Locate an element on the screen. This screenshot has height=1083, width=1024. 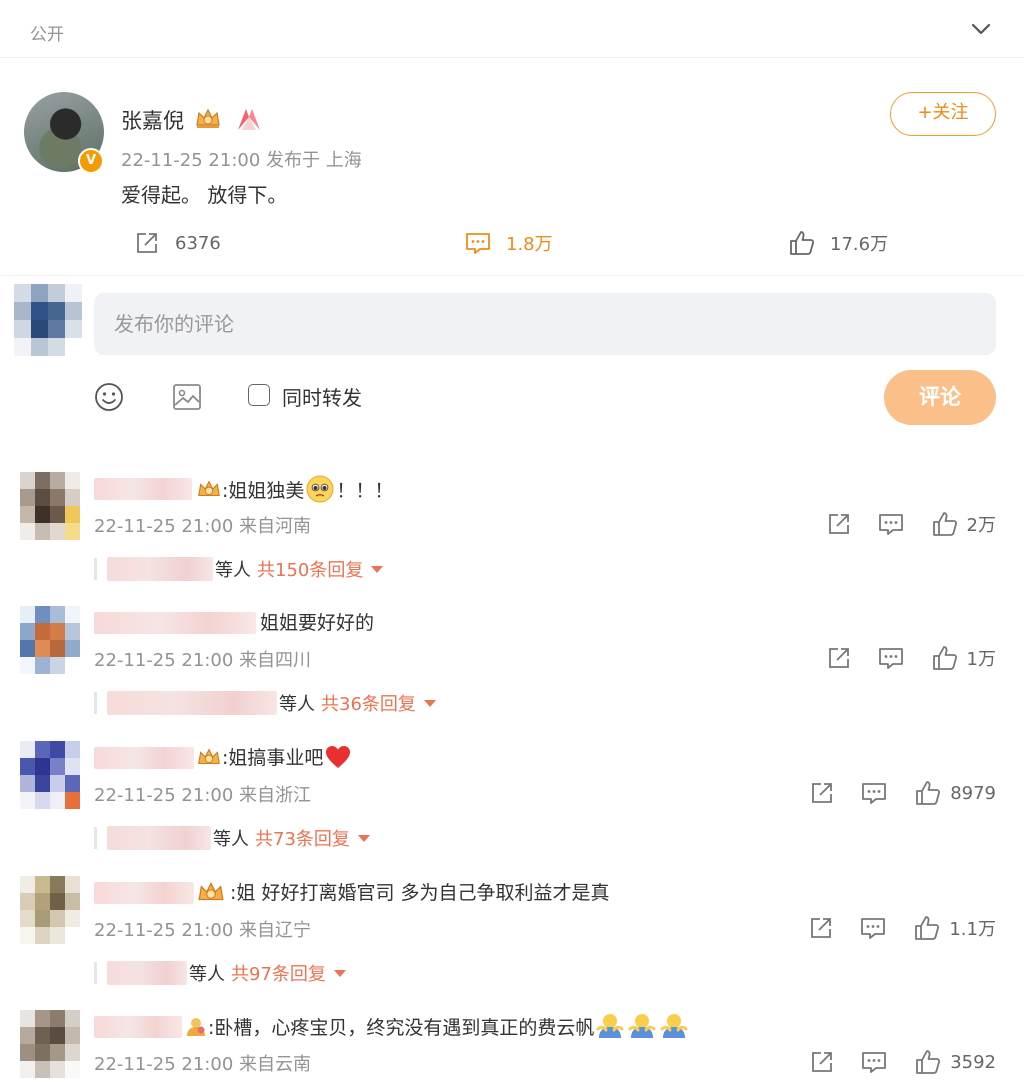
comment-actions: 2万 is located at coordinates (910, 524).